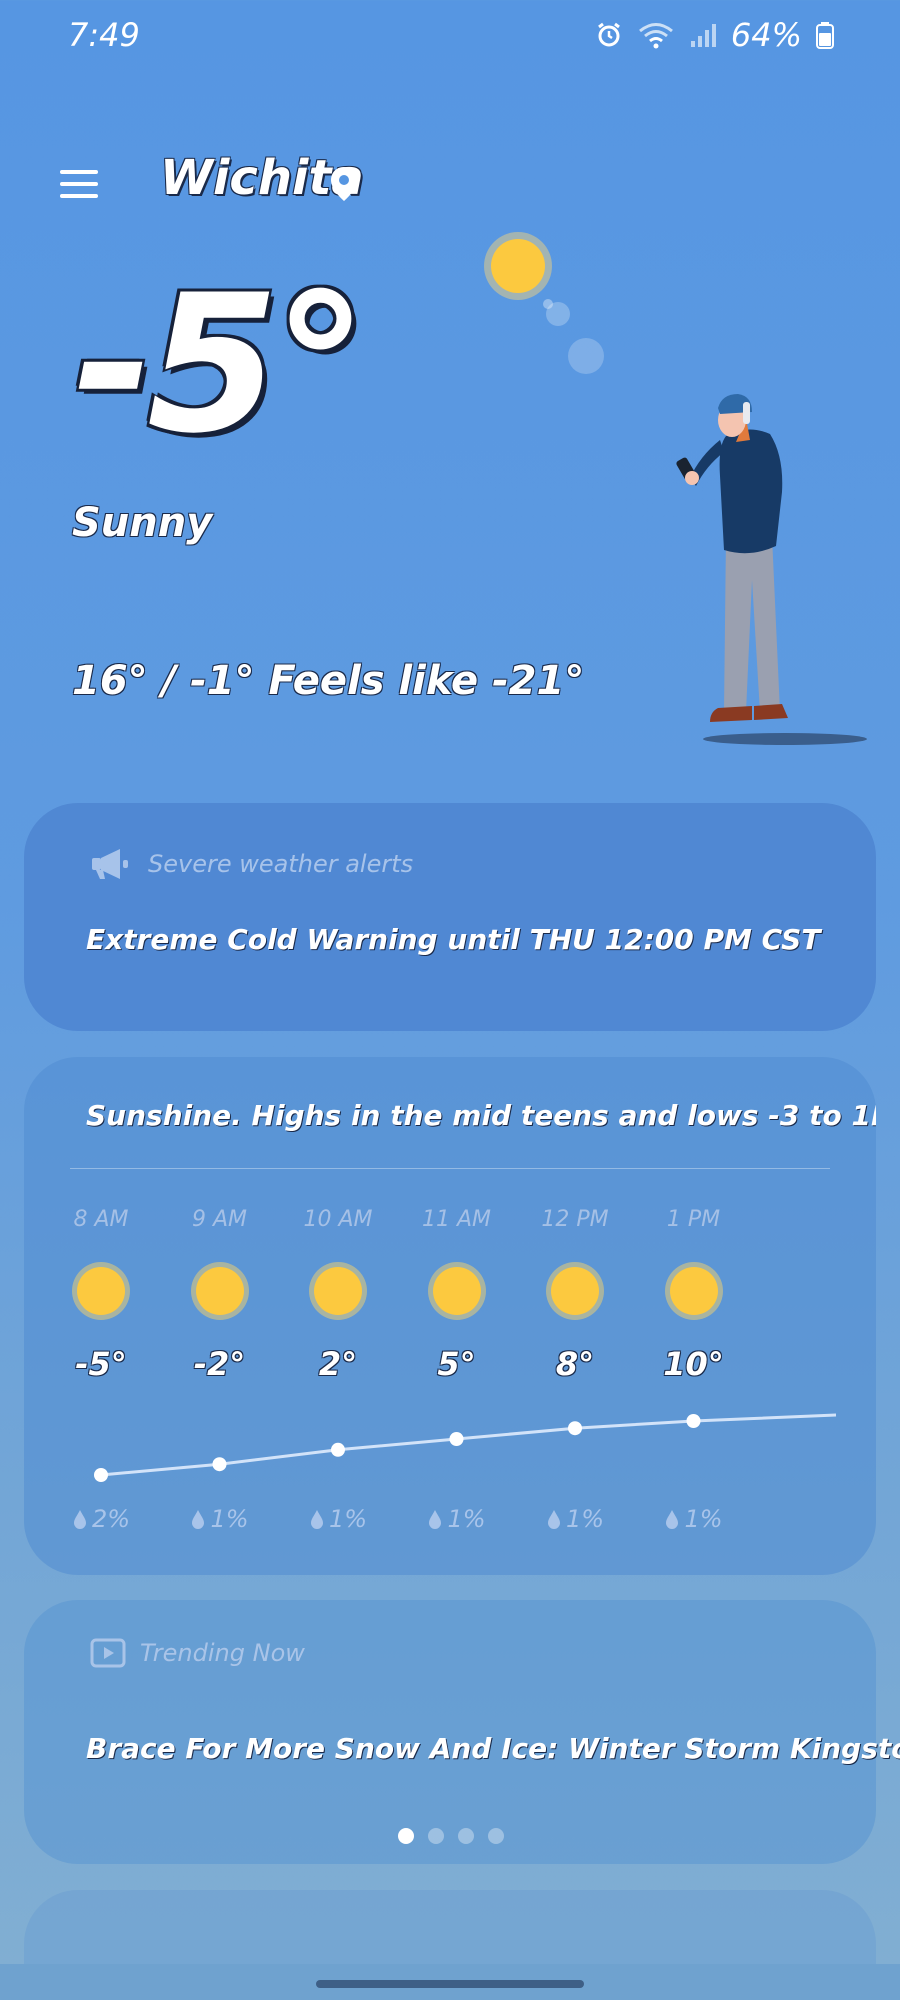 This screenshot has height=2000, width=900. What do you see at coordinates (281, 864) in the screenshot?
I see `alert-heading: Severe weather alerts` at bounding box center [281, 864].